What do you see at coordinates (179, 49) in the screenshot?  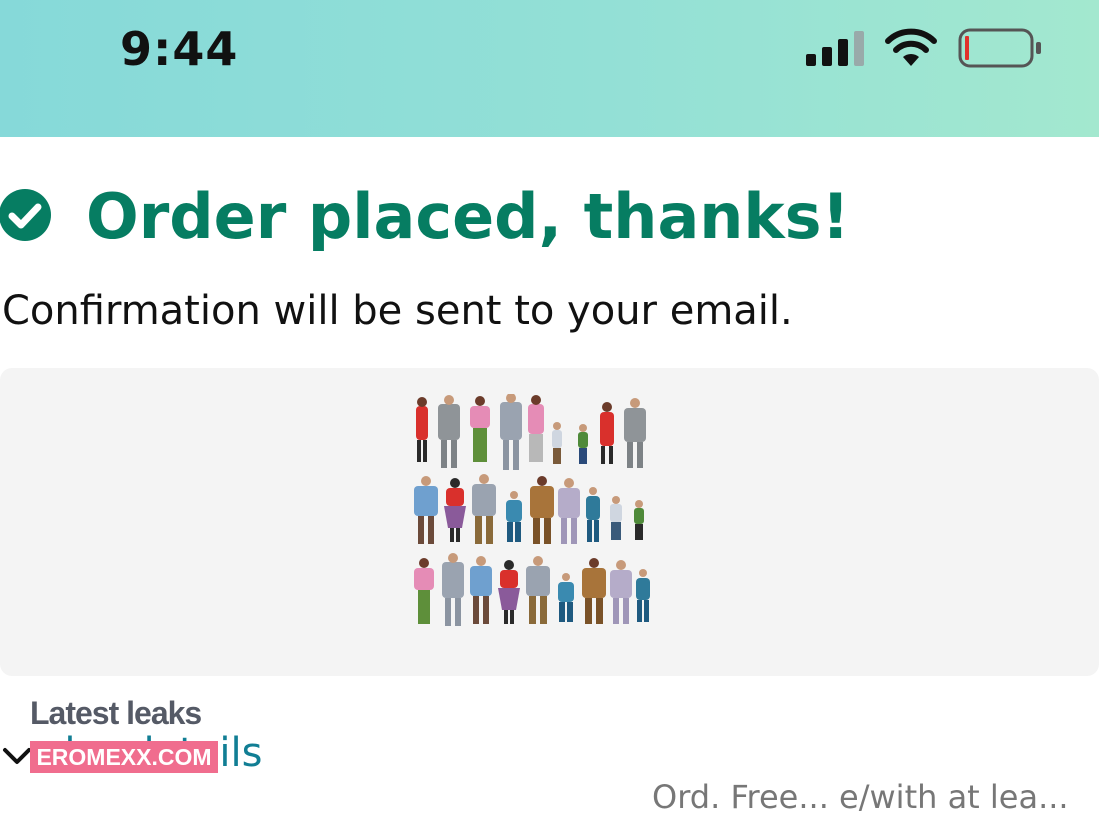 I see `status-time: 9:44` at bounding box center [179, 49].